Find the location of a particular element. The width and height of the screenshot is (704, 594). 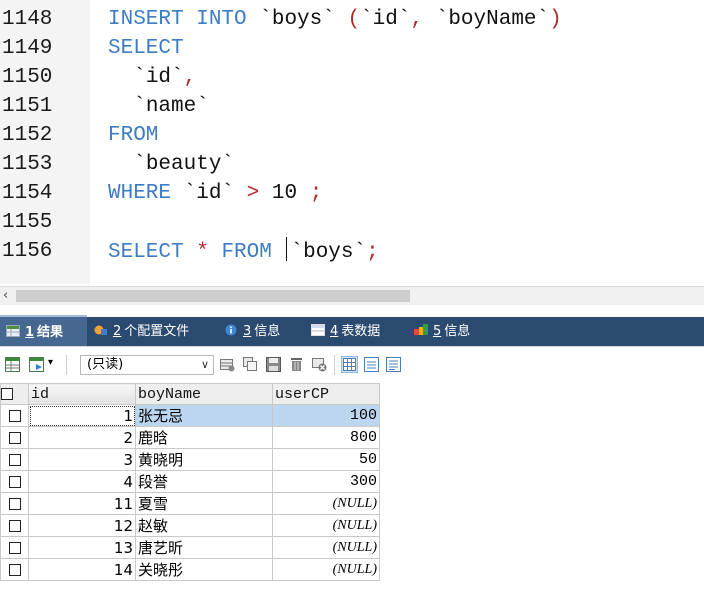

scrollbar-thumb is located at coordinates (213, 296).